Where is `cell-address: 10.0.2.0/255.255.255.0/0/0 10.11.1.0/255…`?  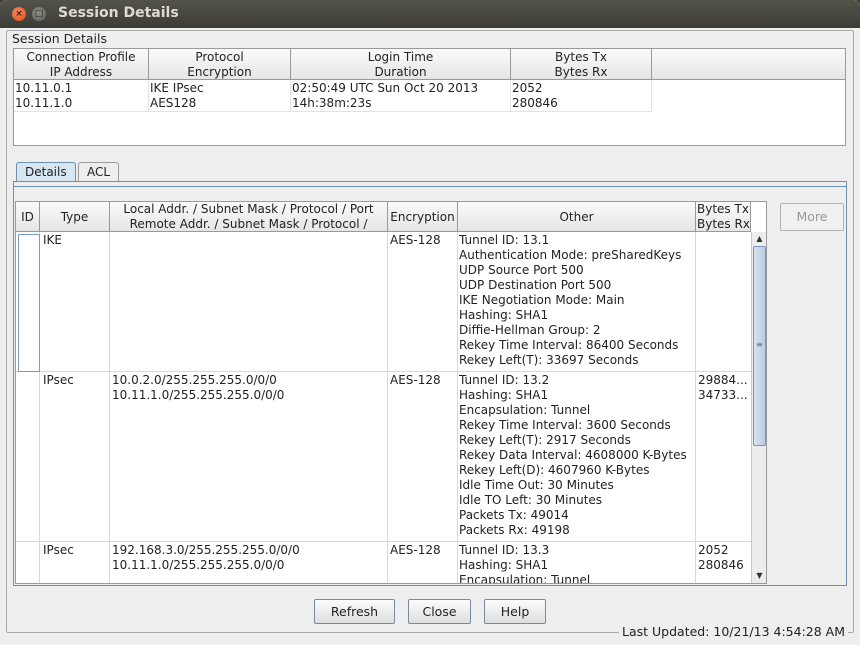
cell-address: 10.0.2.0/255.255.255.0/0/0 10.11.1.0/255… is located at coordinates (198, 387).